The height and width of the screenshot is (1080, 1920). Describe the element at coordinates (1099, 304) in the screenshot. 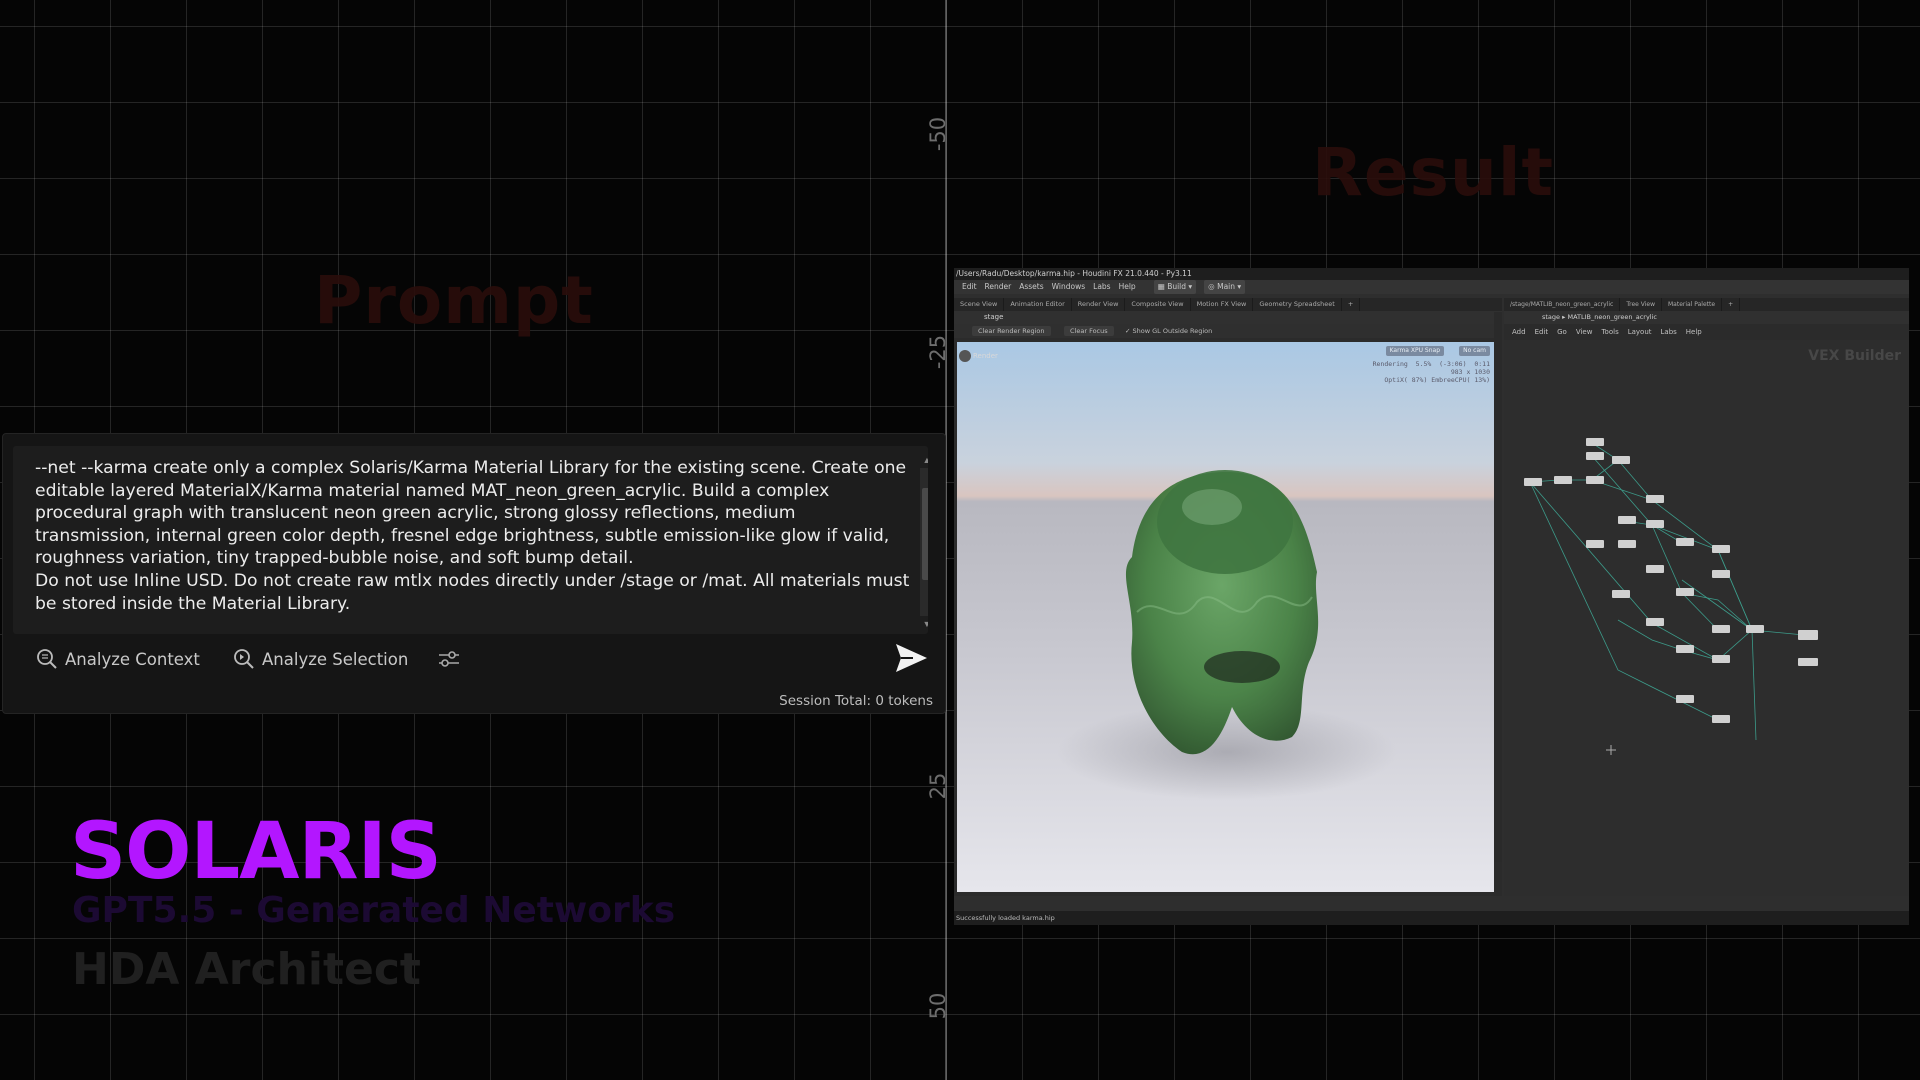

I see `tab-render-view: Render View` at that location.